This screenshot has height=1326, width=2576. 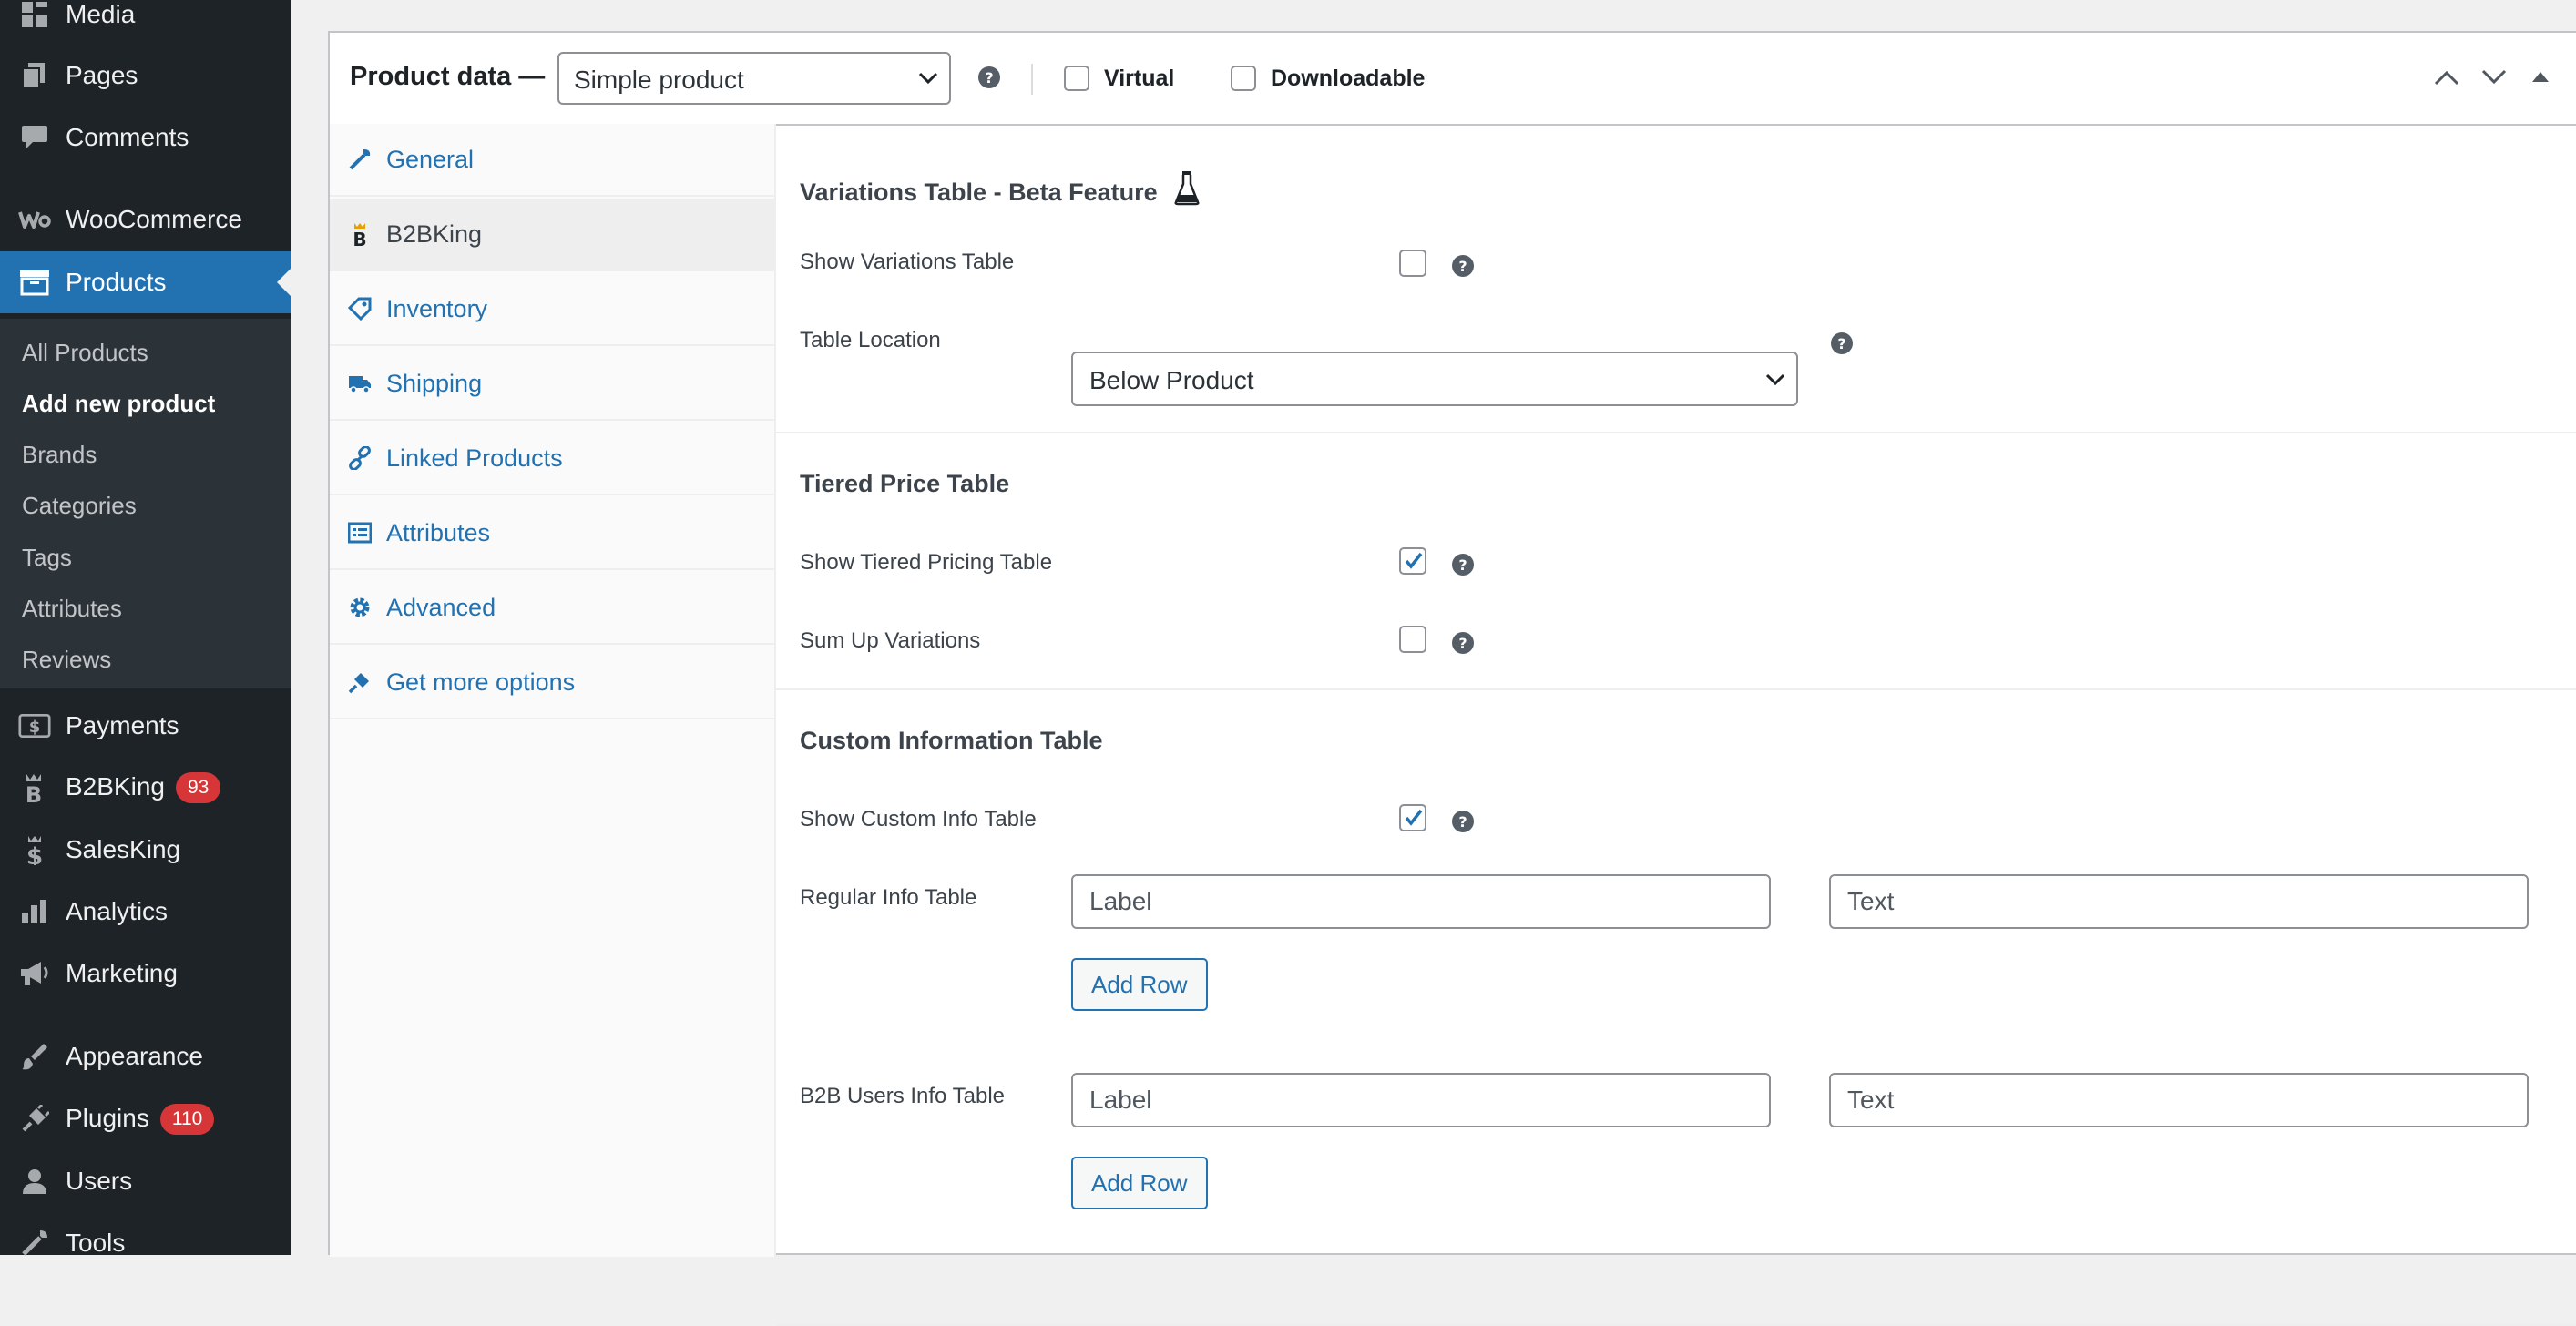 What do you see at coordinates (1421, 1100) in the screenshot?
I see `b2b-info-label-input` at bounding box center [1421, 1100].